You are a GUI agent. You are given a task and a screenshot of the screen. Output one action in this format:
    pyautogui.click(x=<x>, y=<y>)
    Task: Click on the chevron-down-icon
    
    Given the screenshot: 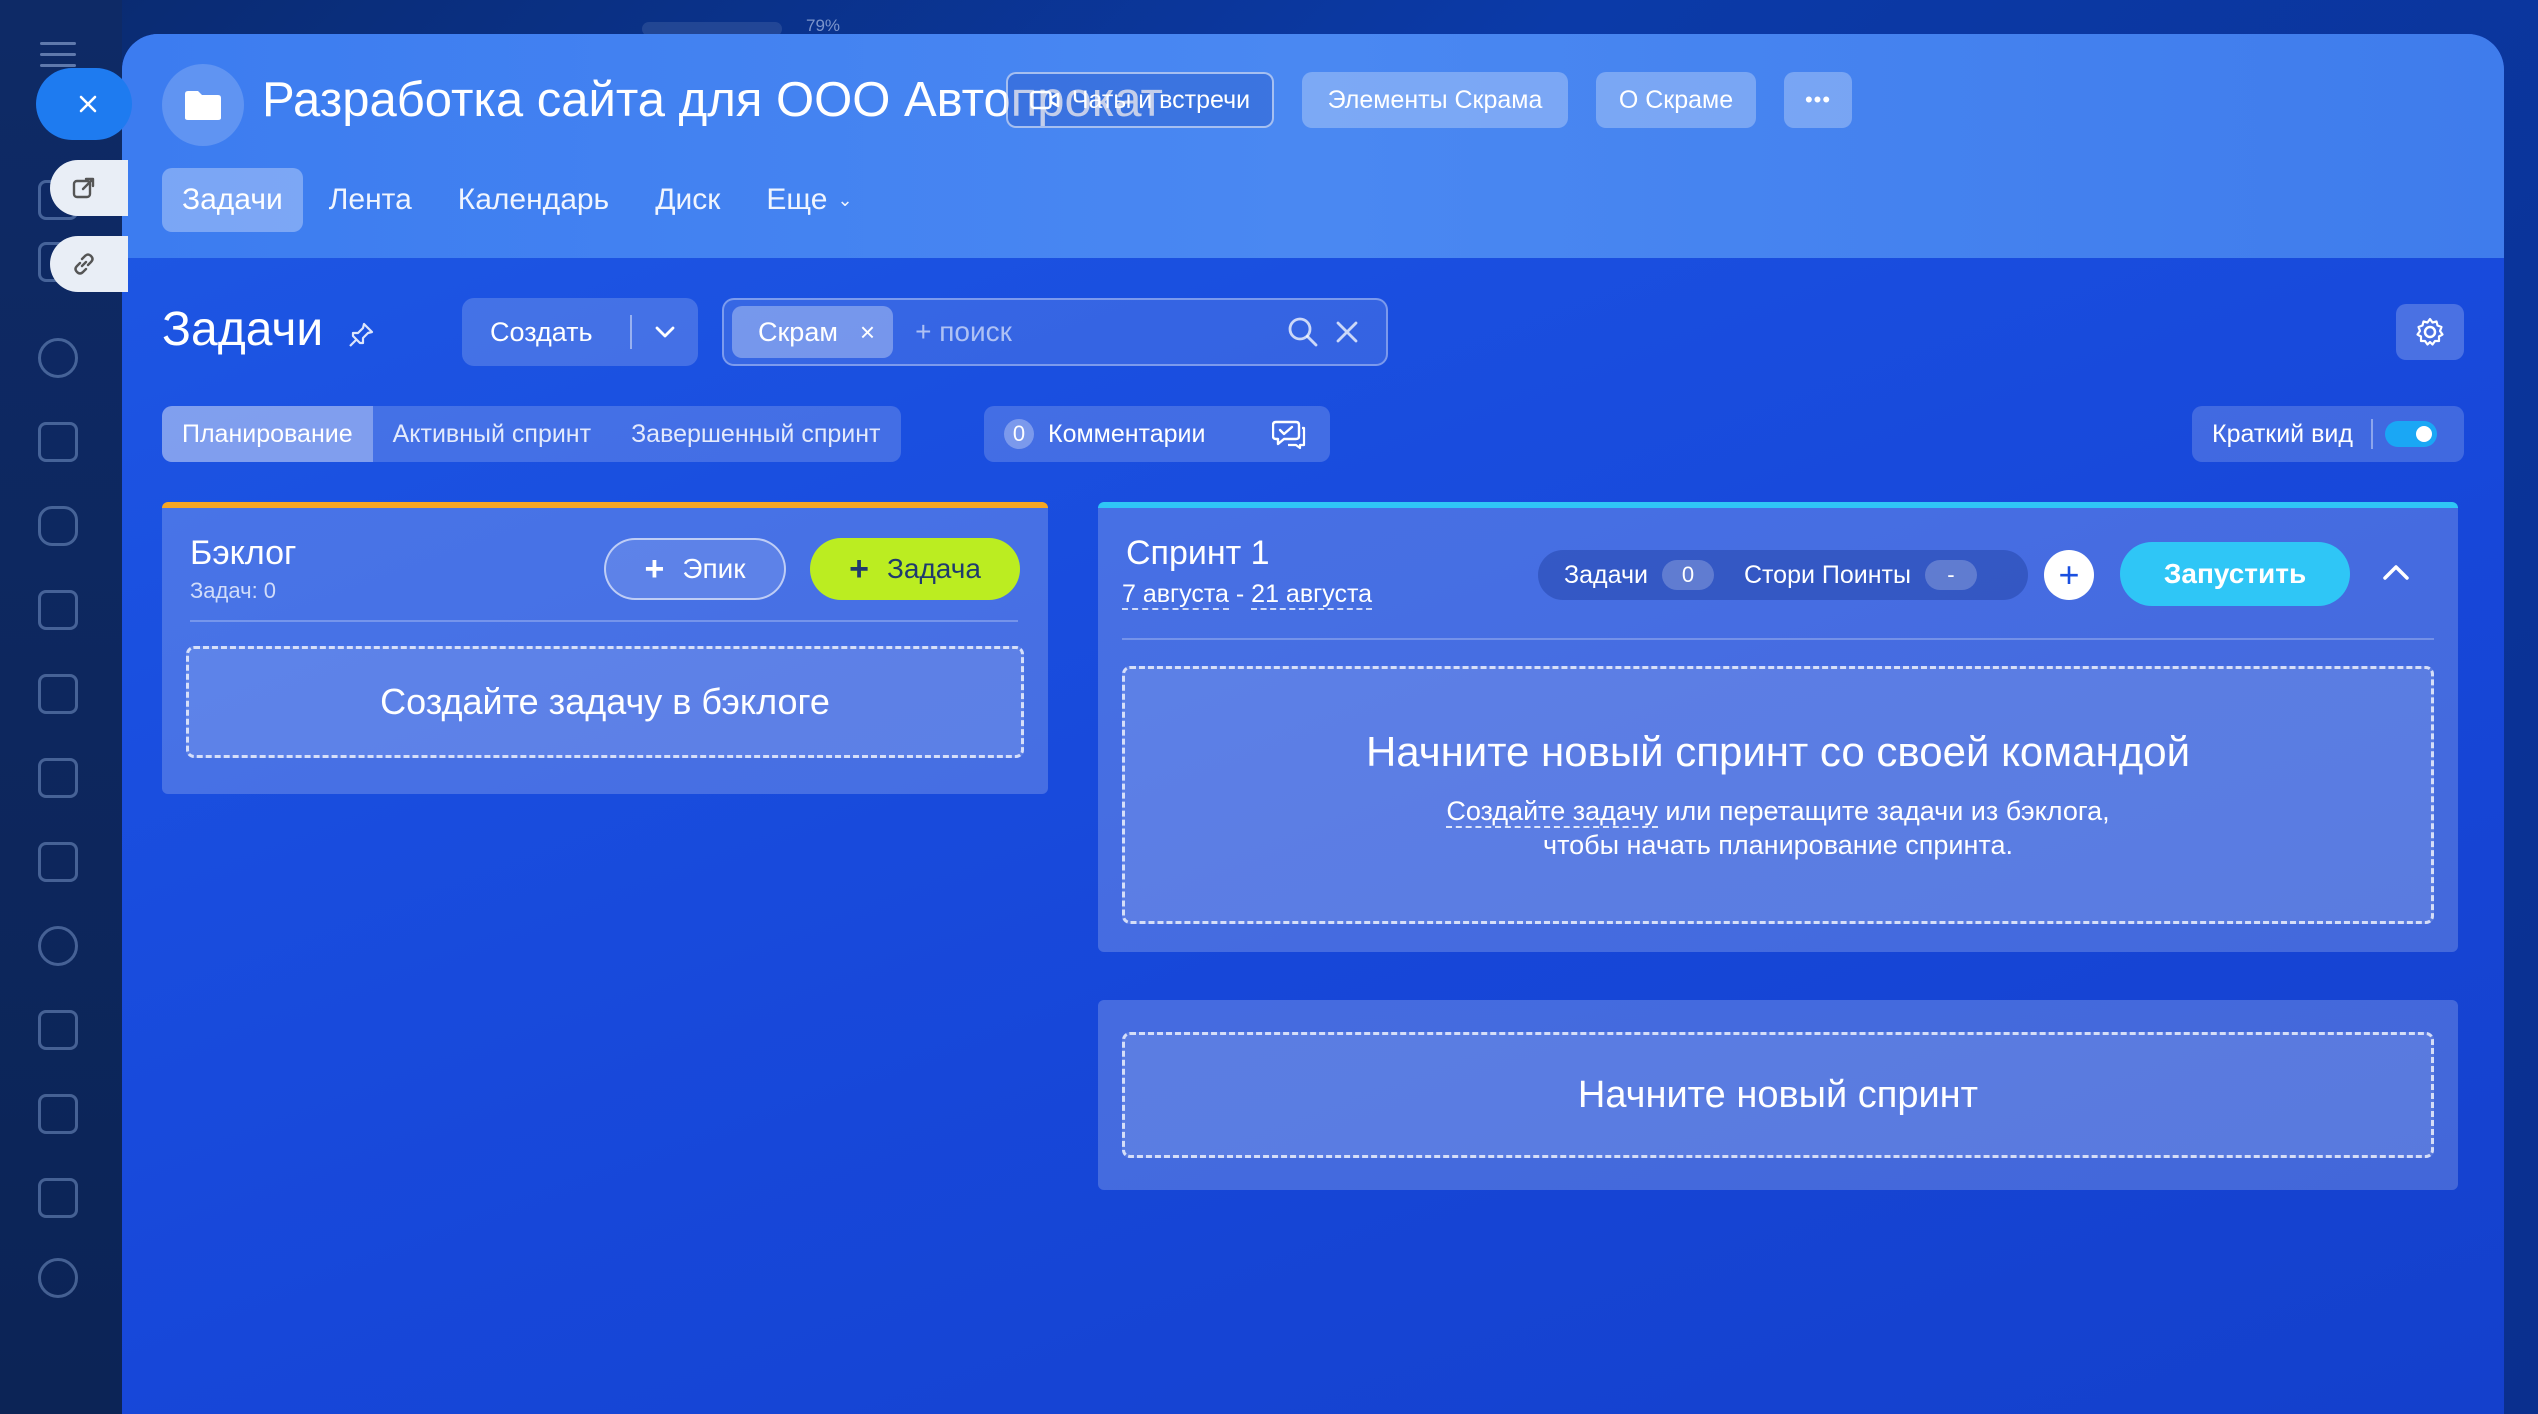 What is the action you would take?
    pyautogui.click(x=665, y=332)
    